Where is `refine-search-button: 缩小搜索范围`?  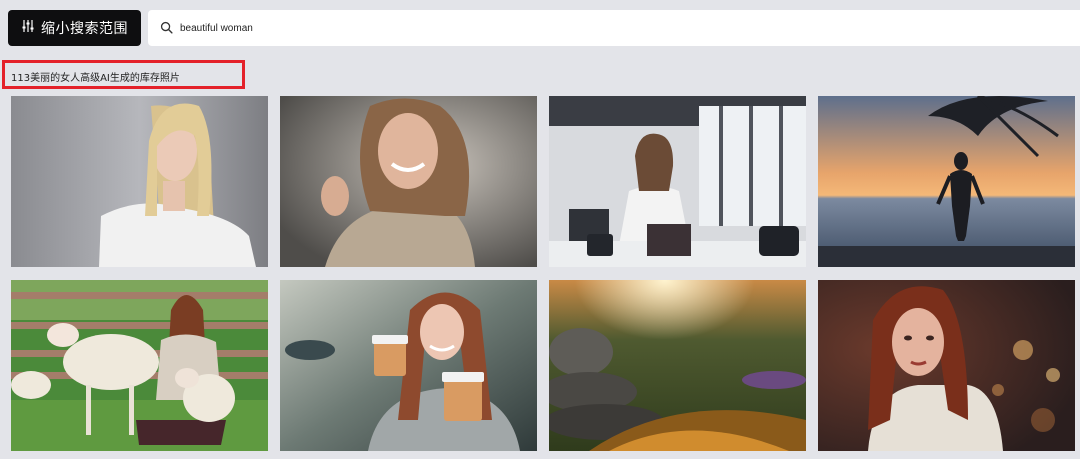 refine-search-button: 缩小搜索范围 is located at coordinates (74, 28).